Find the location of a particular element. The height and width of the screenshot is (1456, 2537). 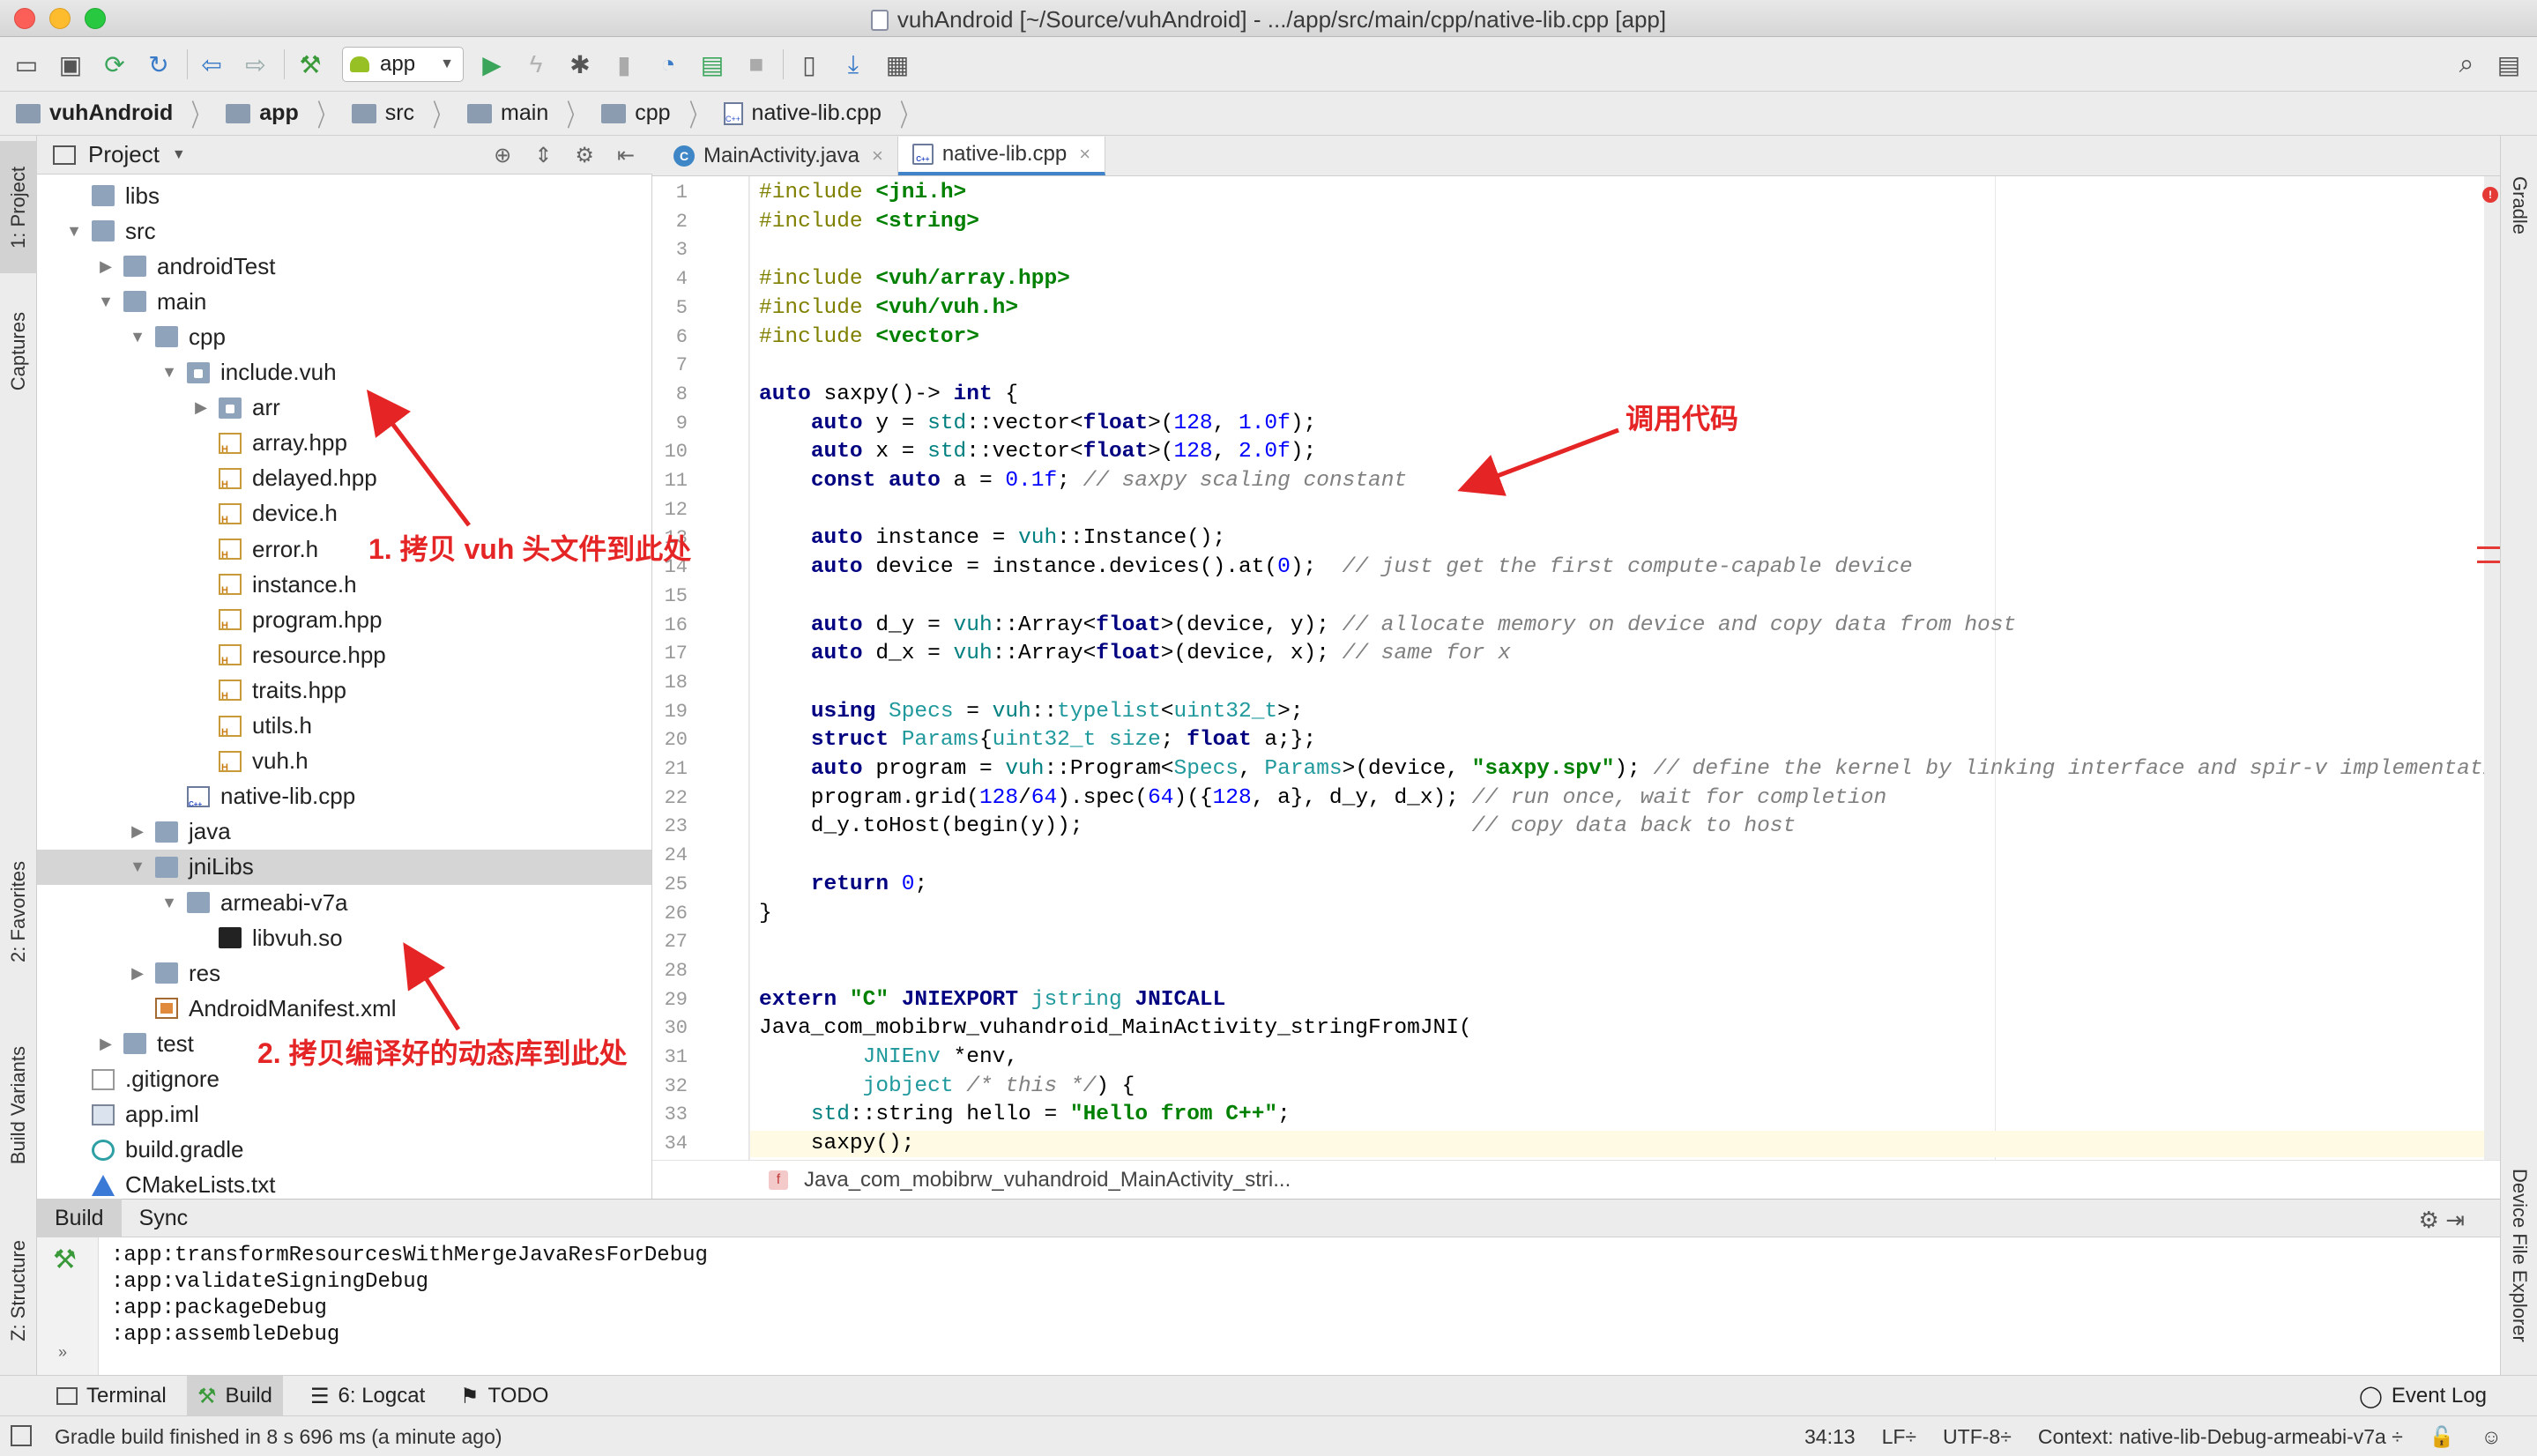

tab-event-log: ◯ Event Log is located at coordinates (2422, 1396).